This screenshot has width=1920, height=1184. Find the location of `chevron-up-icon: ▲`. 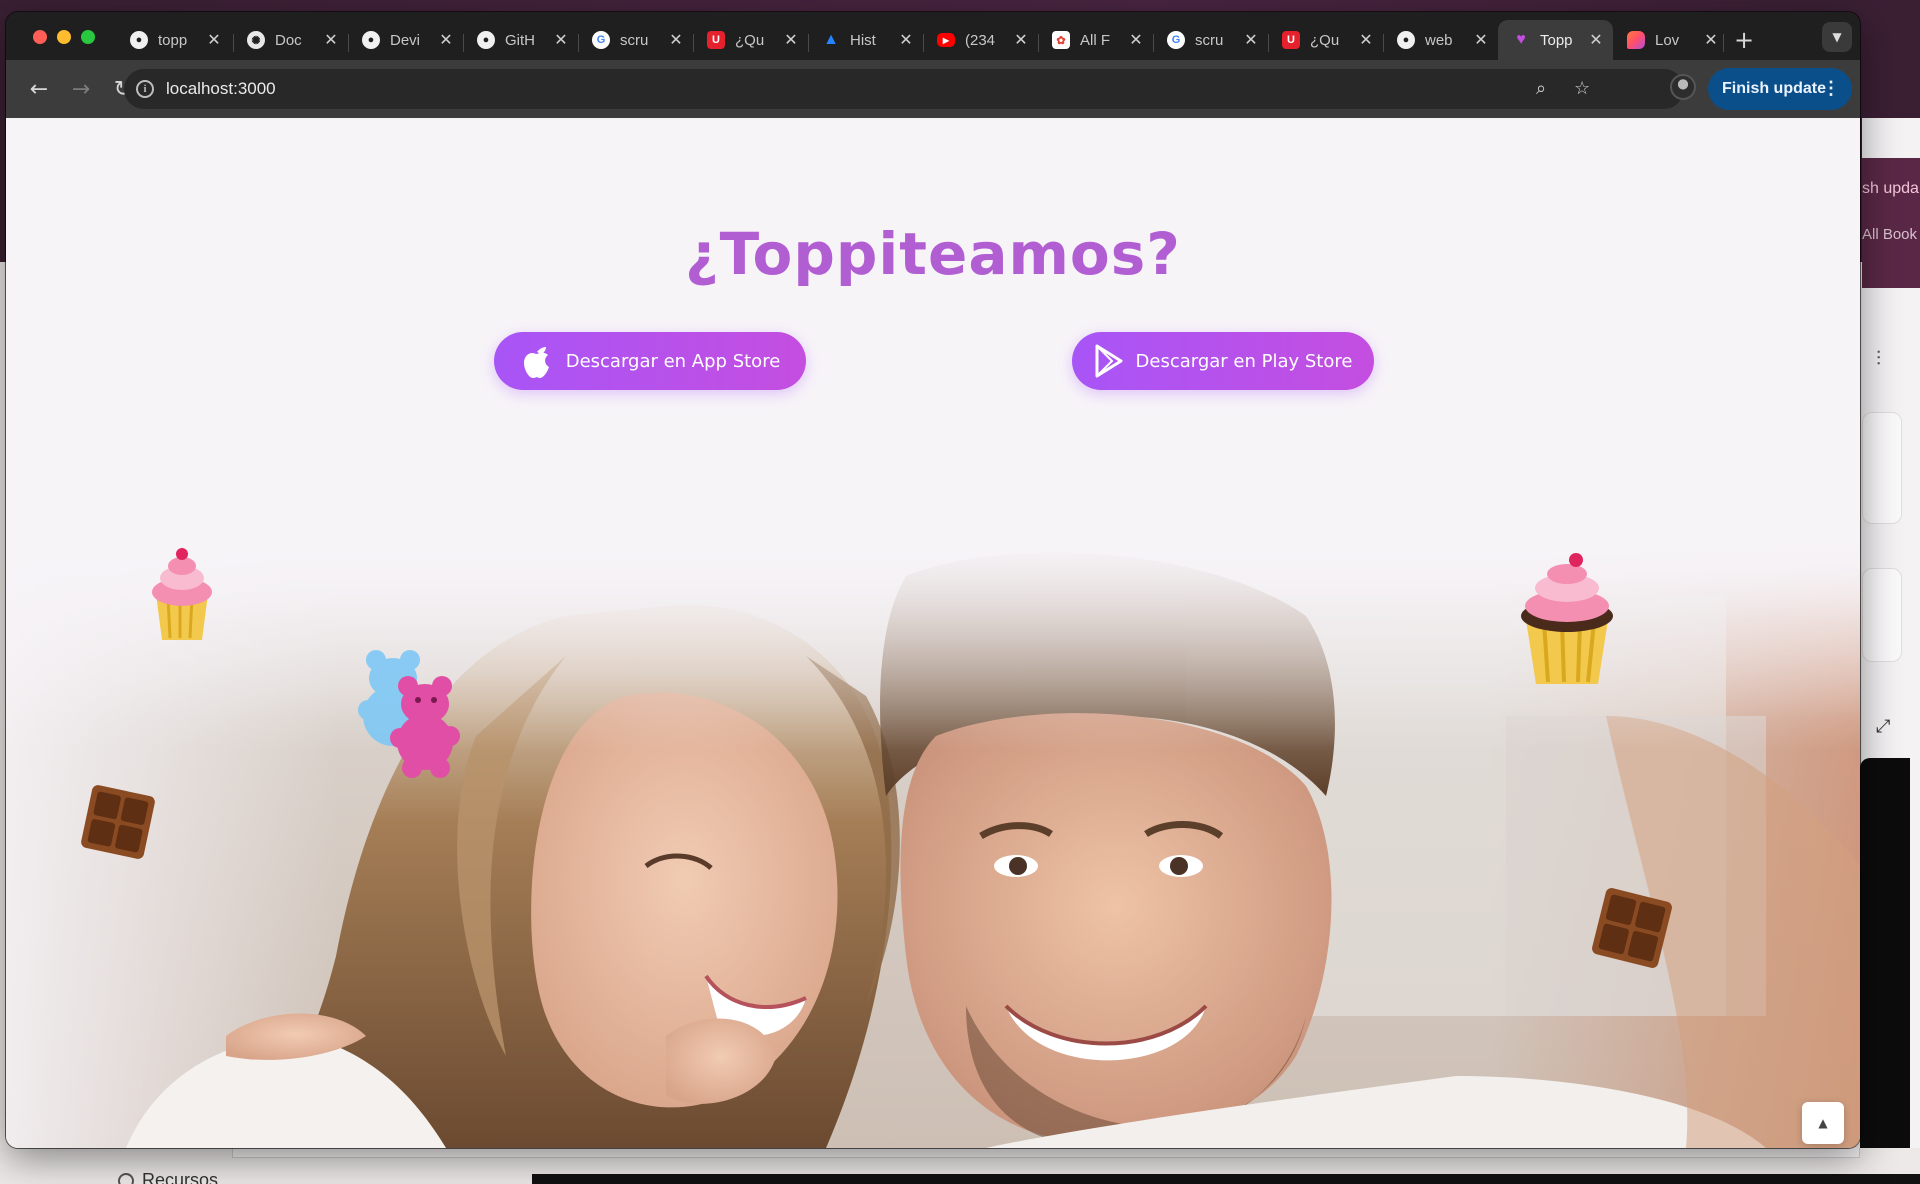

chevron-up-icon: ▲ is located at coordinates (1823, 1123).